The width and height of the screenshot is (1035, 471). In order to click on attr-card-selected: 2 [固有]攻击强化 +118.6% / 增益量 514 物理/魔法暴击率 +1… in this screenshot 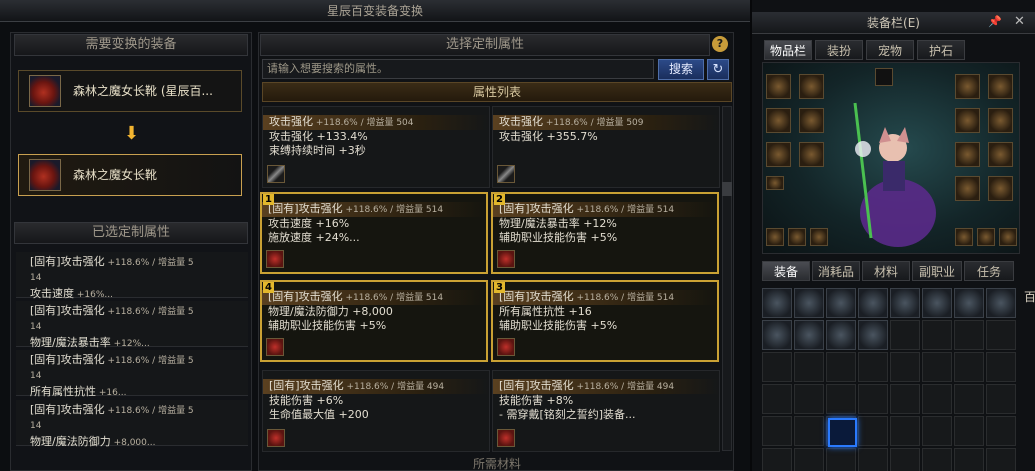, I will do `click(605, 233)`.